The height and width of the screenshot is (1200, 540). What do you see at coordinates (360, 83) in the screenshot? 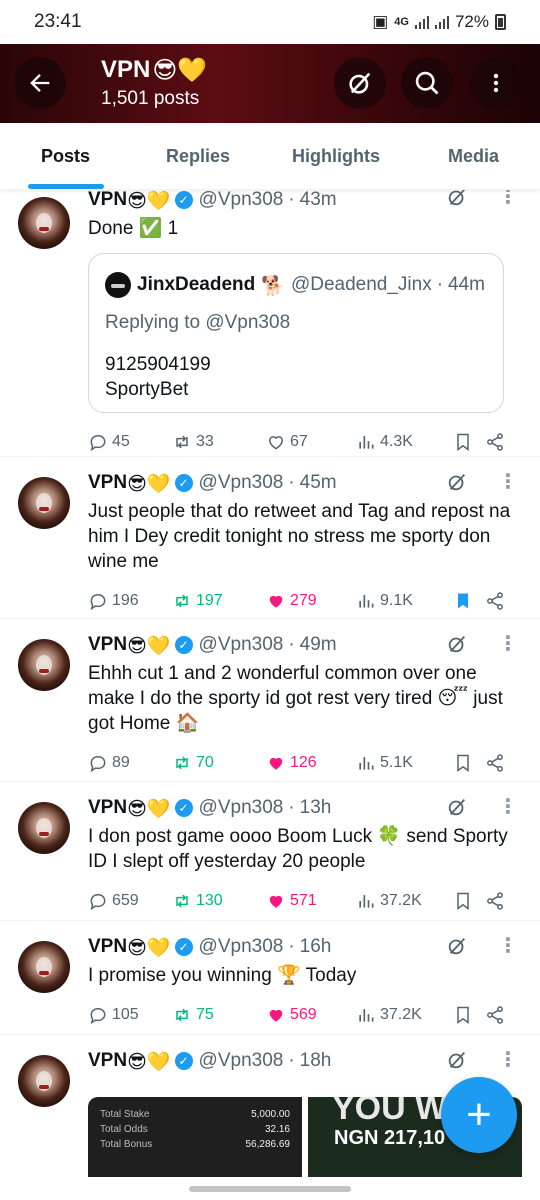
I see `grok-button` at bounding box center [360, 83].